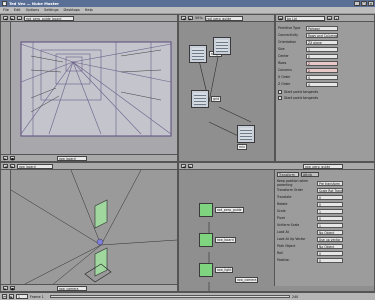 This screenshot has height=300, width=375. What do you see at coordinates (100, 242) in the screenshot?
I see `camera-marker` at bounding box center [100, 242].